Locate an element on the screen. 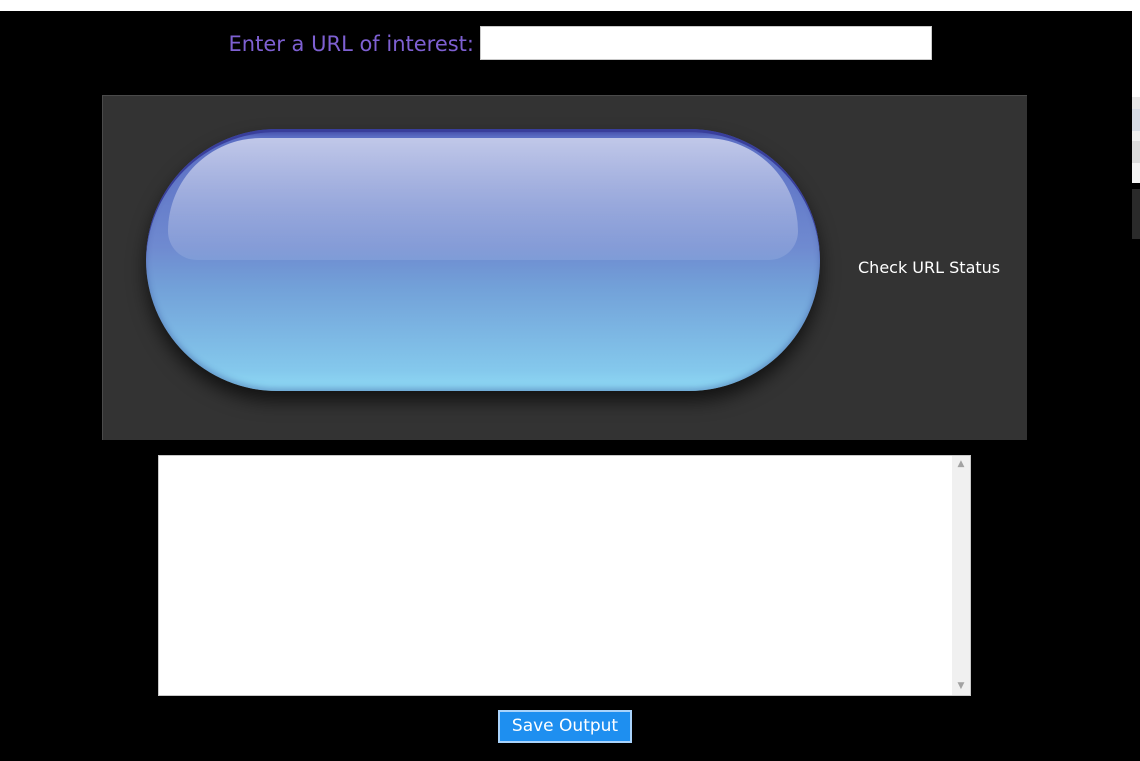 This screenshot has width=1140, height=761. window-top-edge is located at coordinates (570, 5).